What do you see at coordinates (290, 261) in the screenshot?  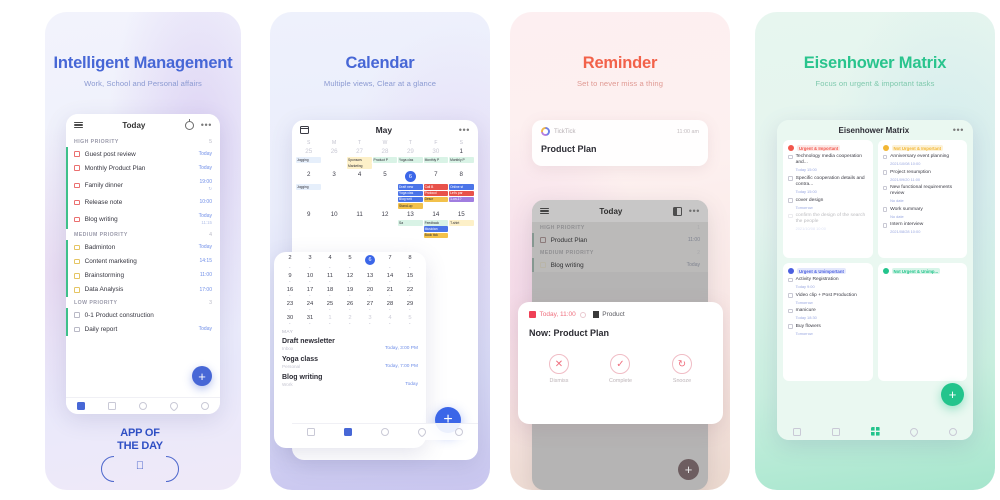 I see `mini-day-cell: 2` at bounding box center [290, 261].